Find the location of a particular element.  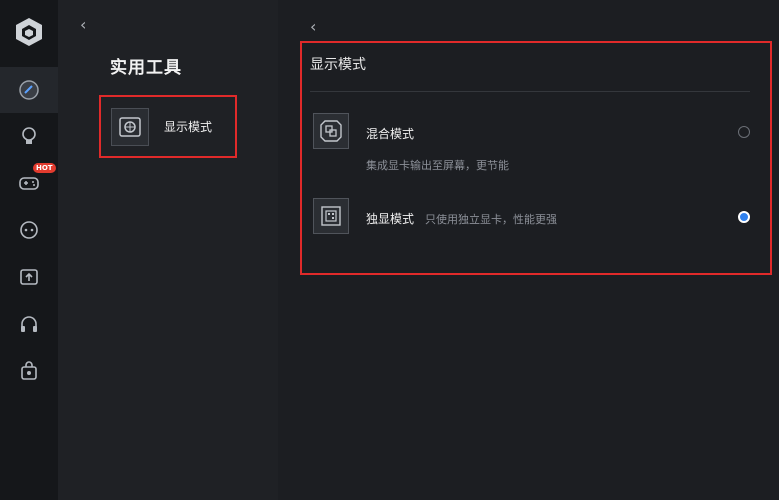

gamepad-icon is located at coordinates (29, 183).